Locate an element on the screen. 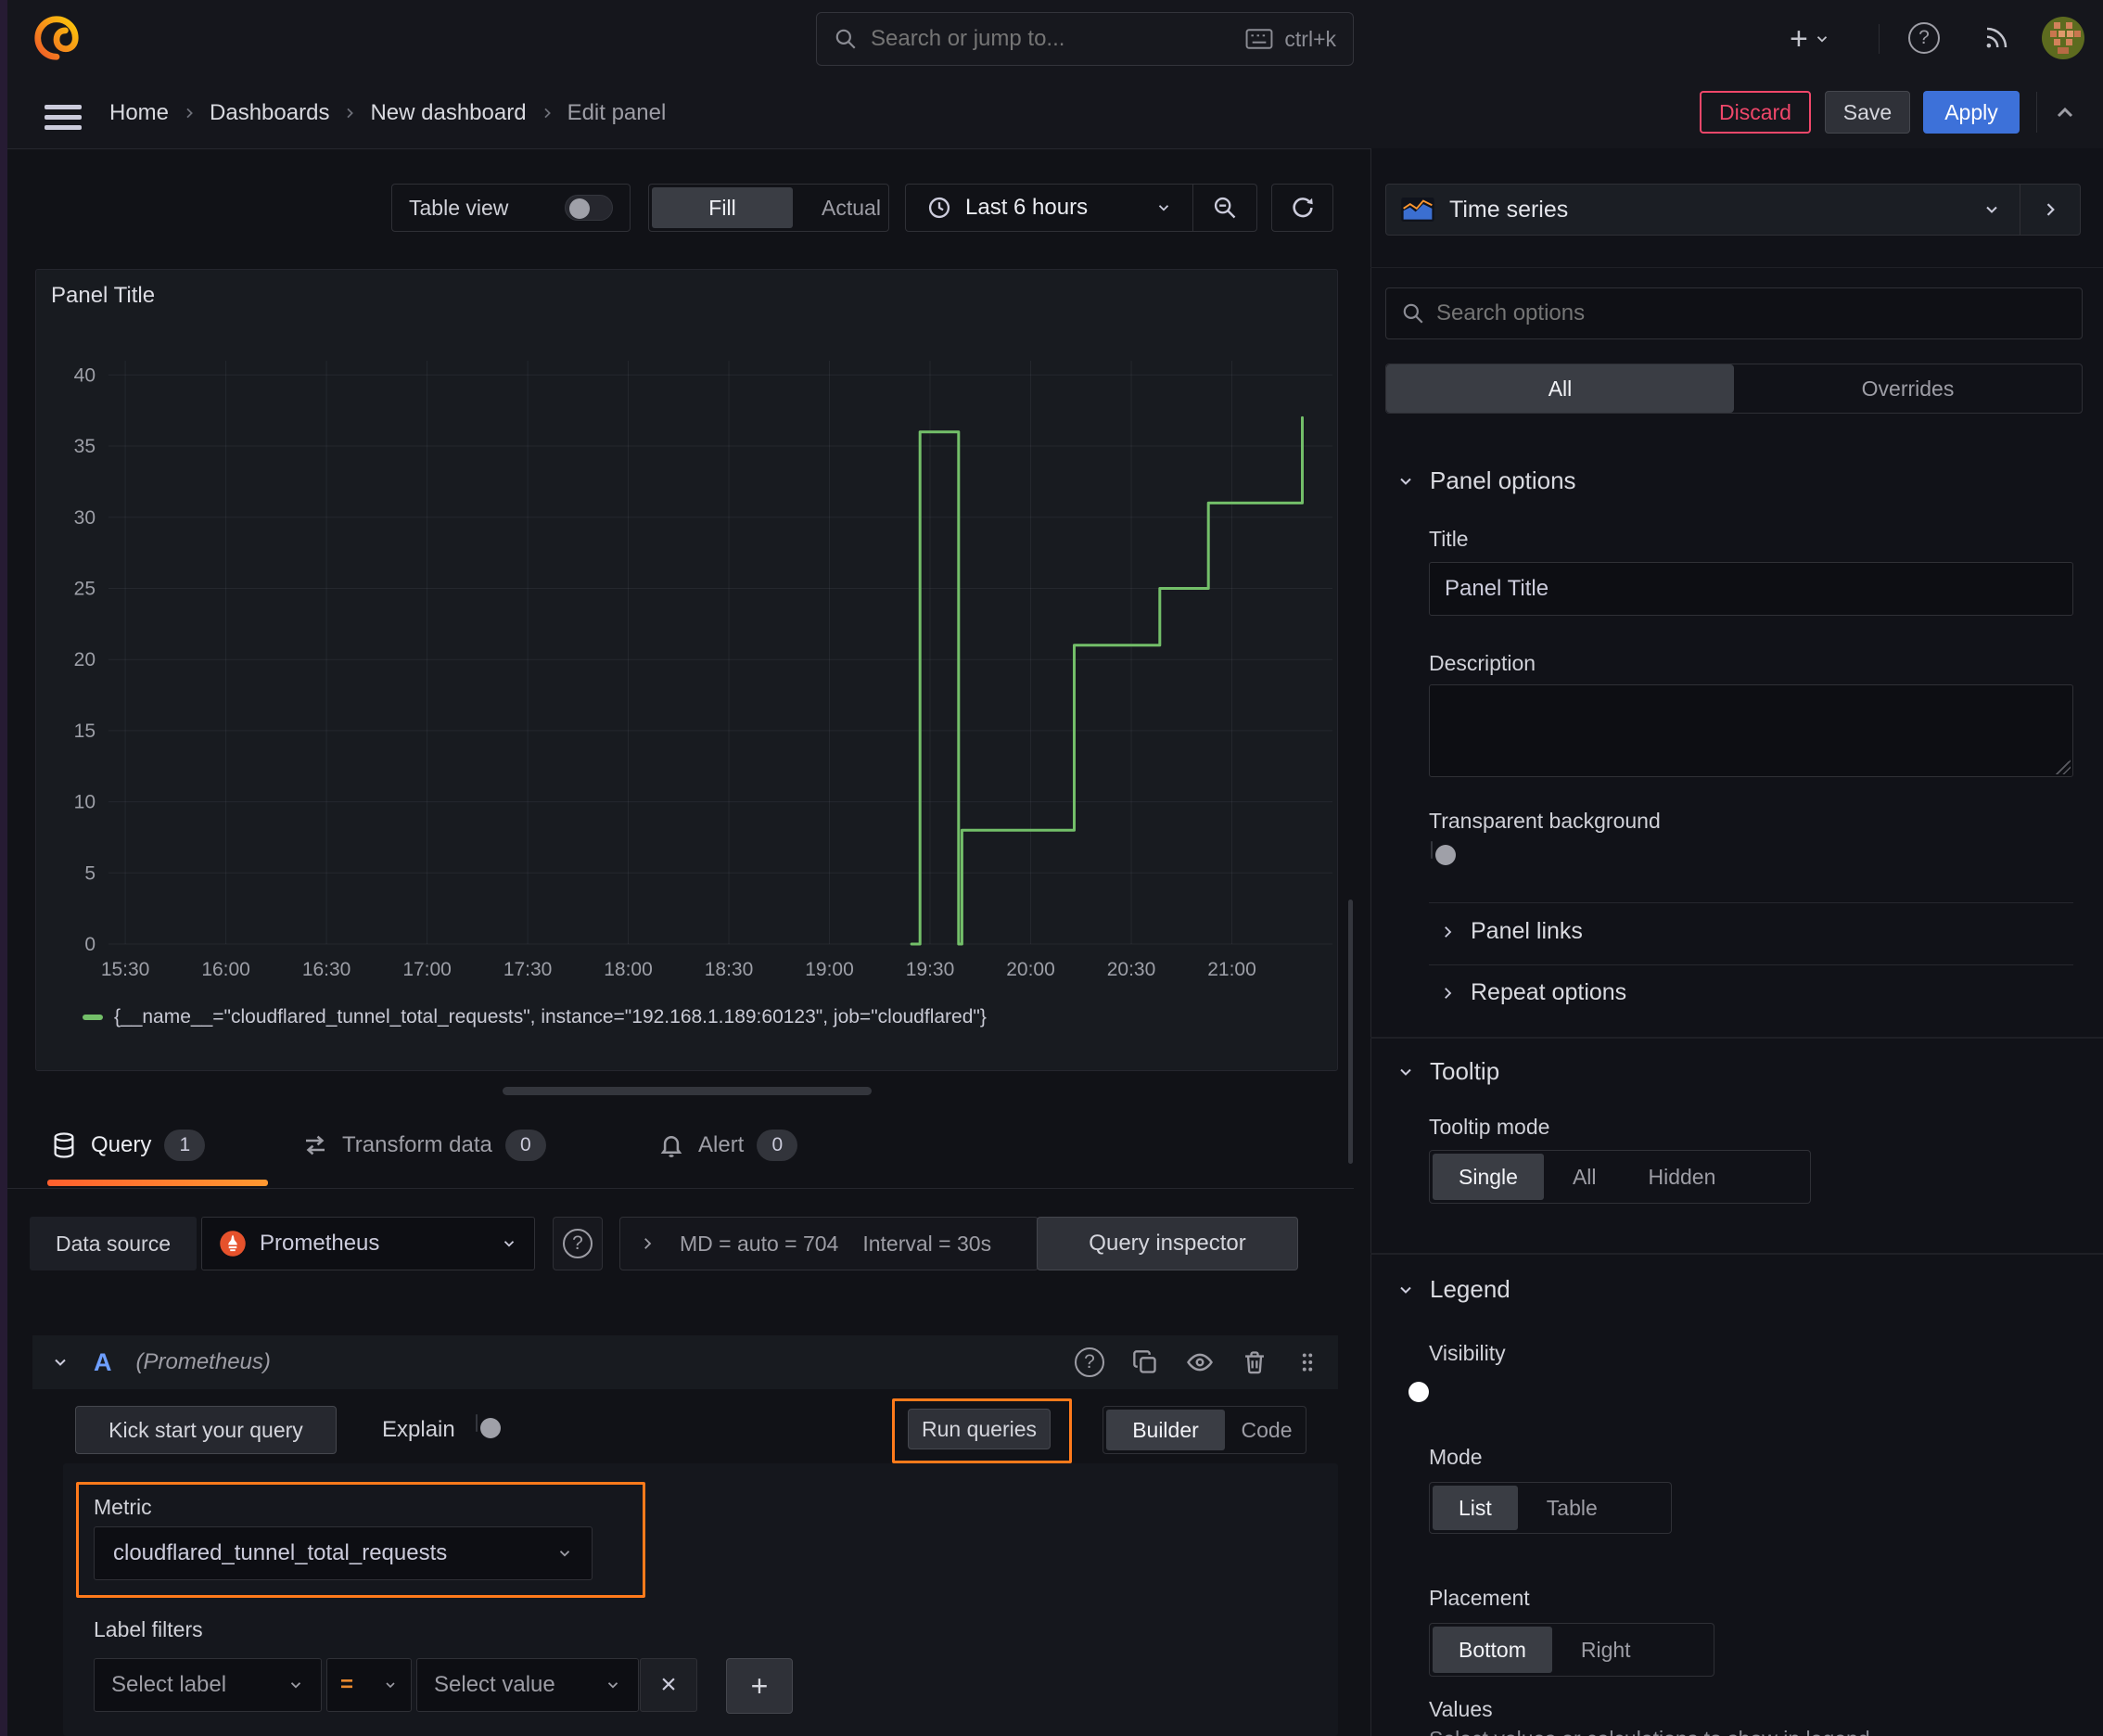 This screenshot has width=2103, height=1736. panel-links-label: Panel links is located at coordinates (1527, 931).